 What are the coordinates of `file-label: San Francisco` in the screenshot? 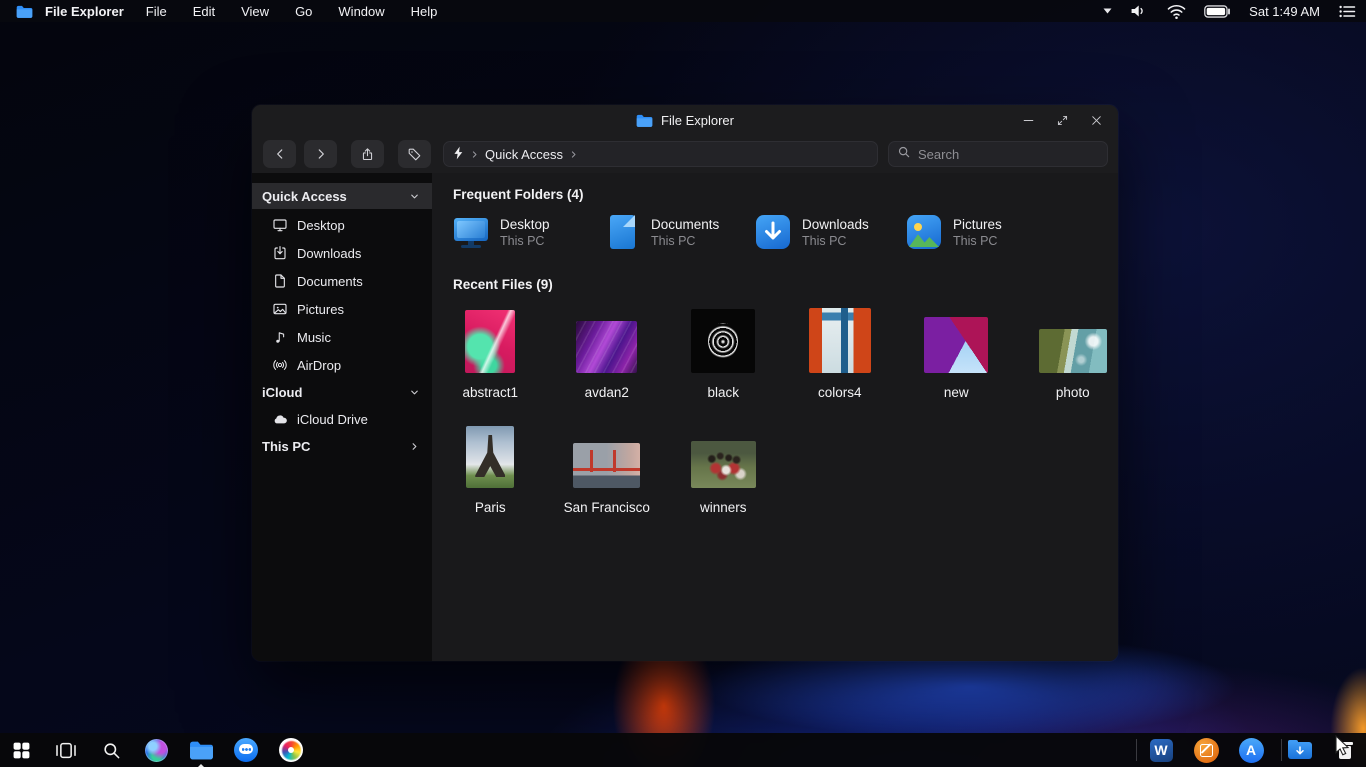 It's located at (606, 507).